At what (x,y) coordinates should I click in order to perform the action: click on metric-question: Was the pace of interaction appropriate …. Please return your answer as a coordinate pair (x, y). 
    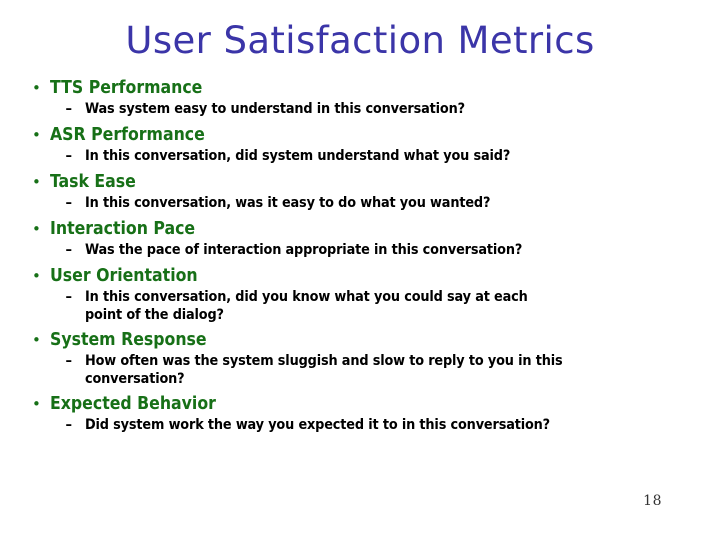
    Looking at the image, I should click on (303, 250).